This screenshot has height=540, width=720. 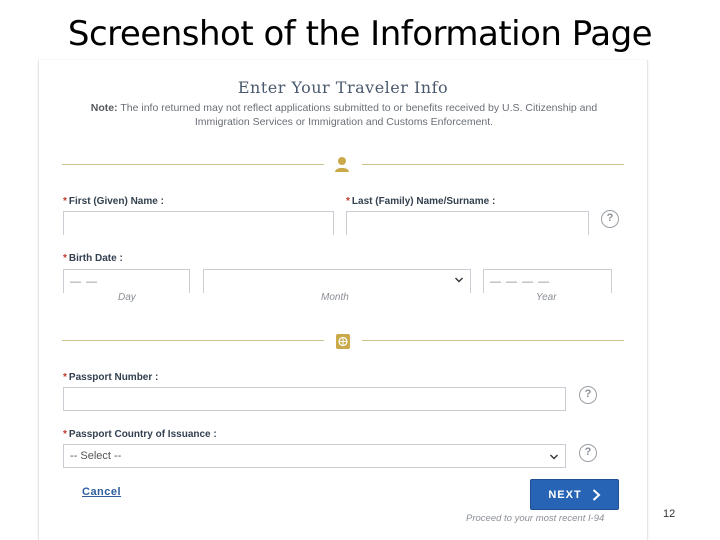 I want to click on next-button-label: NEXT, so click(x=565, y=494).